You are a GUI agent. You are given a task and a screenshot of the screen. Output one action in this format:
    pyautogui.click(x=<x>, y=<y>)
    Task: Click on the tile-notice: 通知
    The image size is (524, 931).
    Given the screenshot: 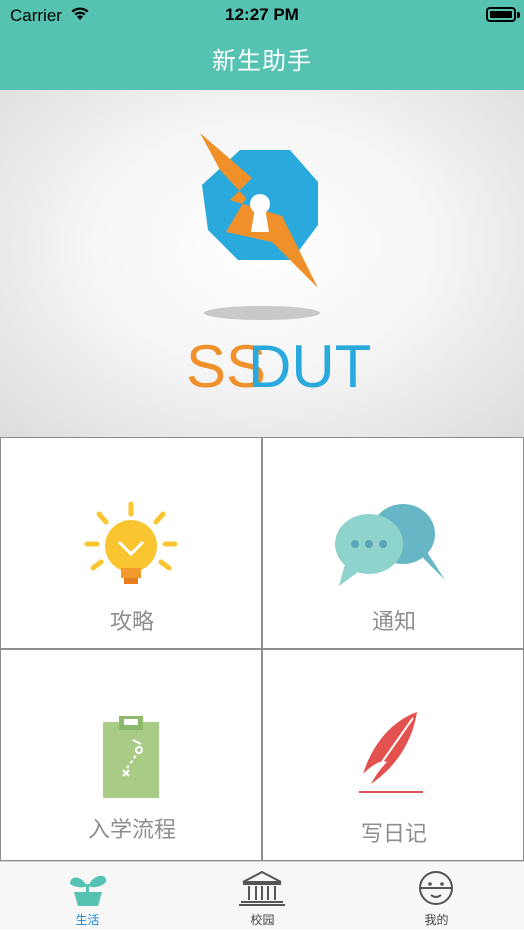 What is the action you would take?
    pyautogui.click(x=393, y=543)
    